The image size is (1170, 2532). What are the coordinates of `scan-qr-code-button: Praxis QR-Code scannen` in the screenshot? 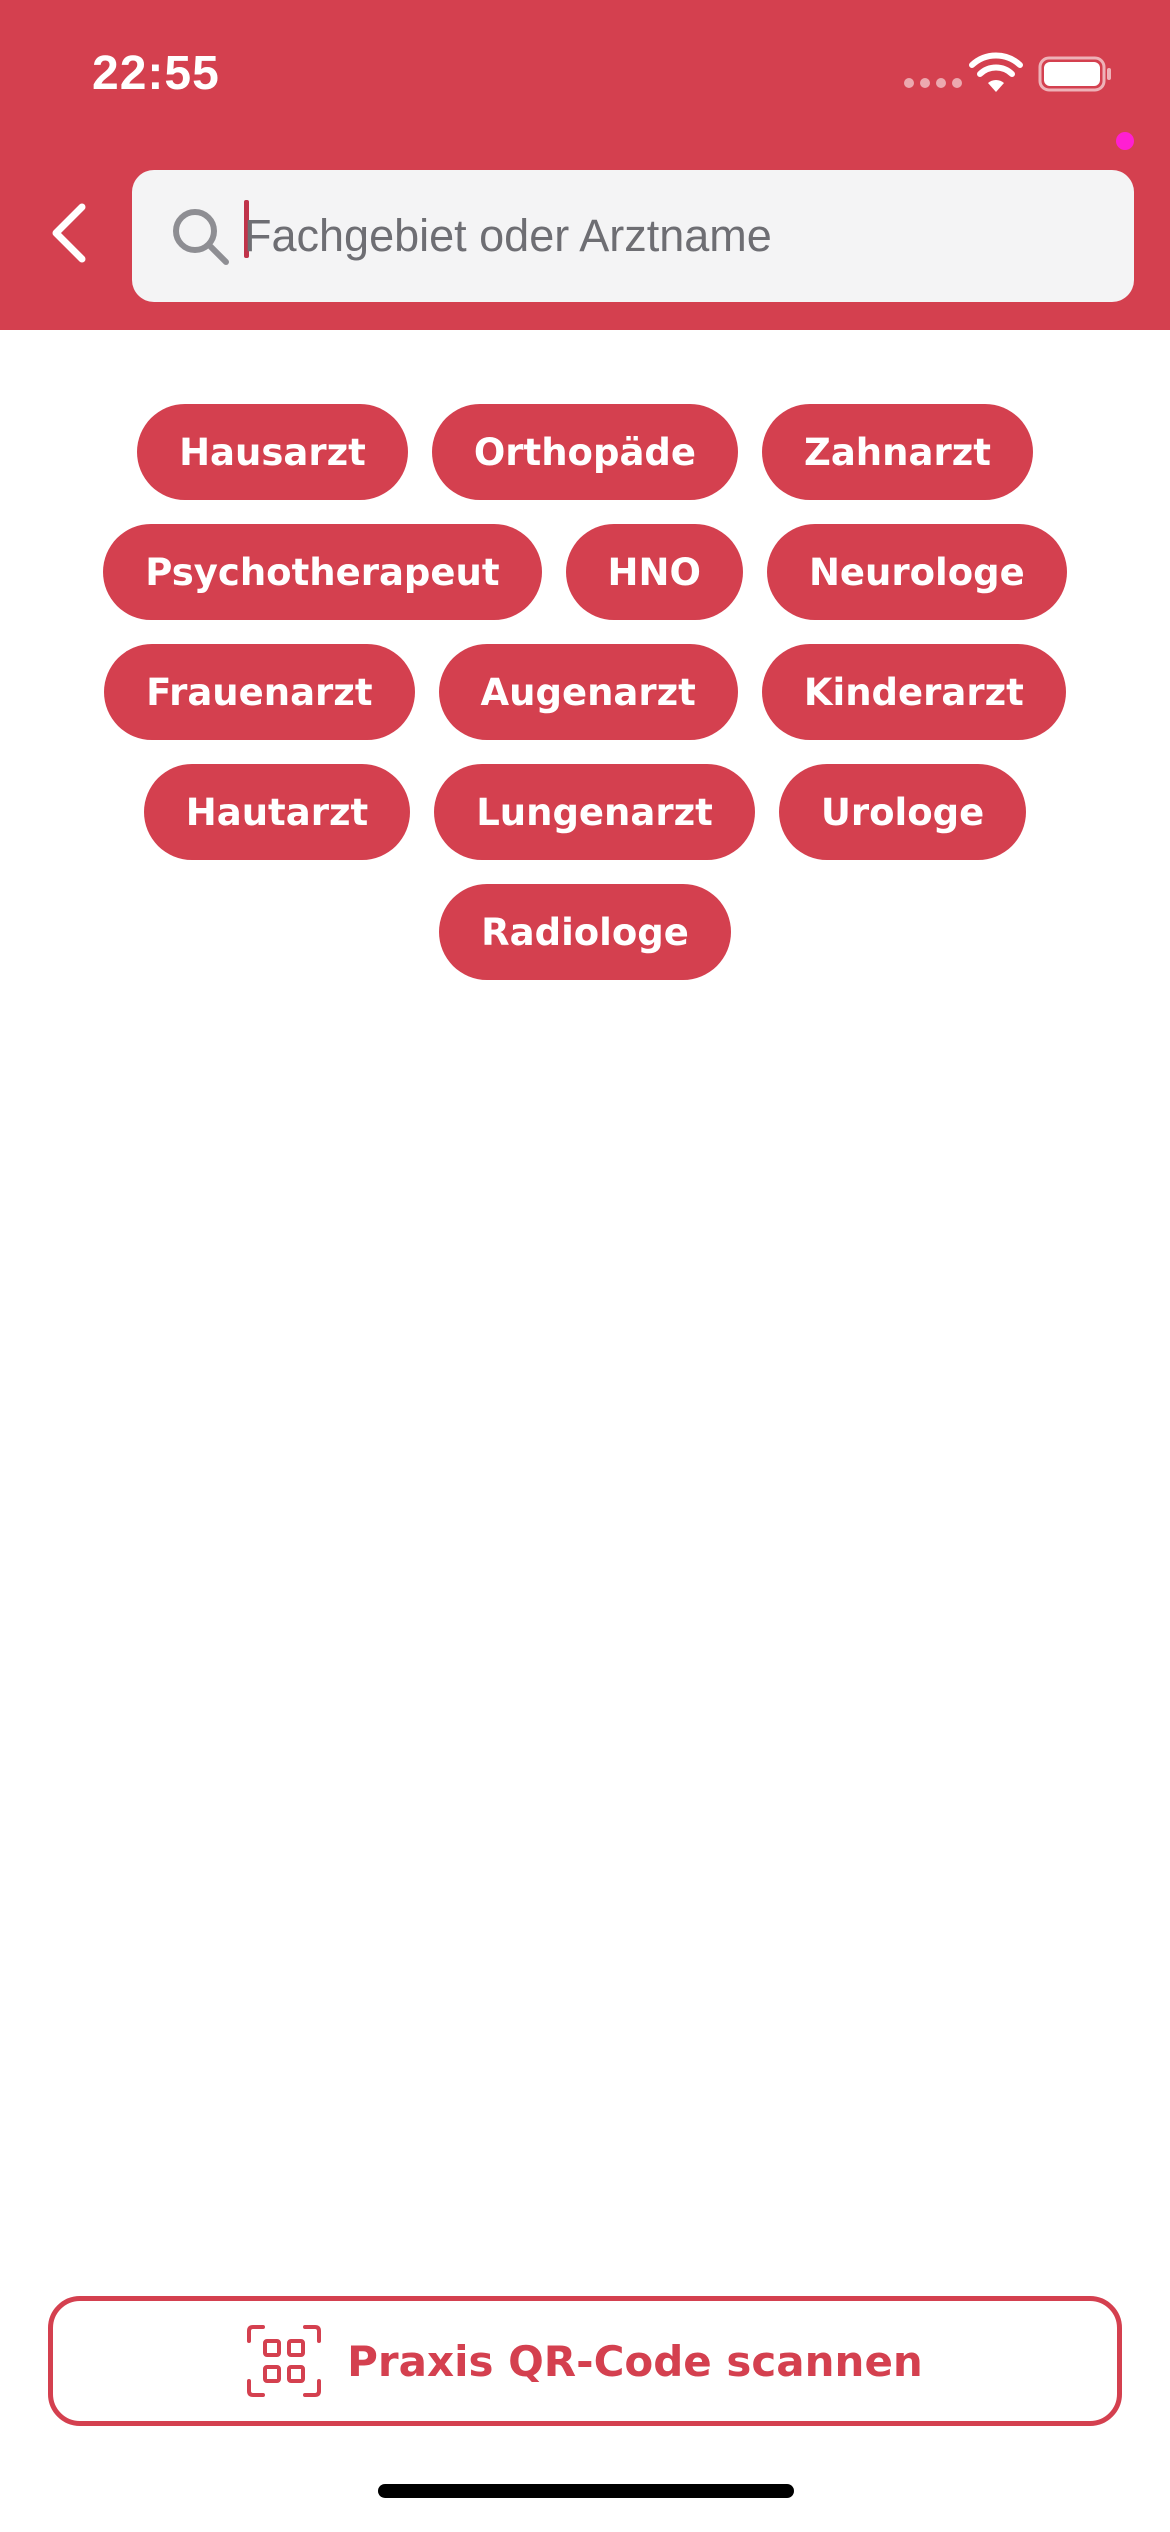 It's located at (585, 2361).